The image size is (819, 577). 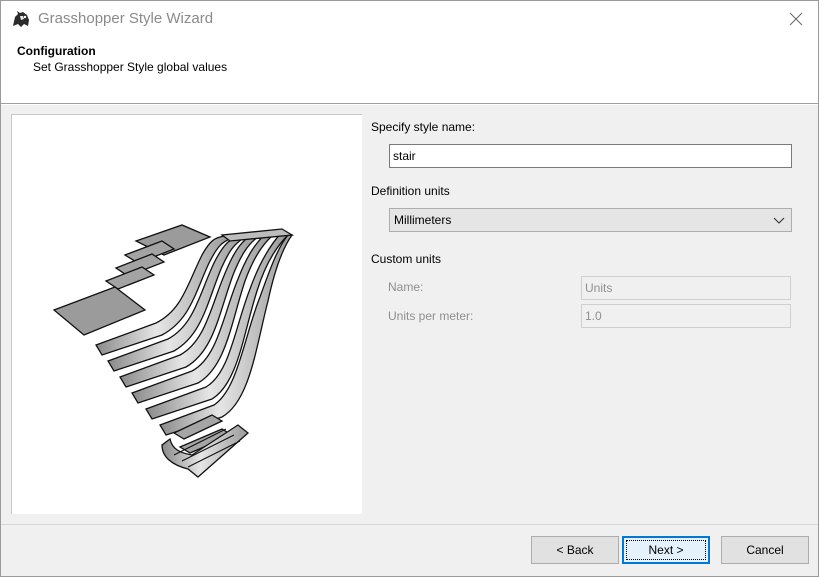 I want to click on page-title: Configuration, so click(x=56, y=51).